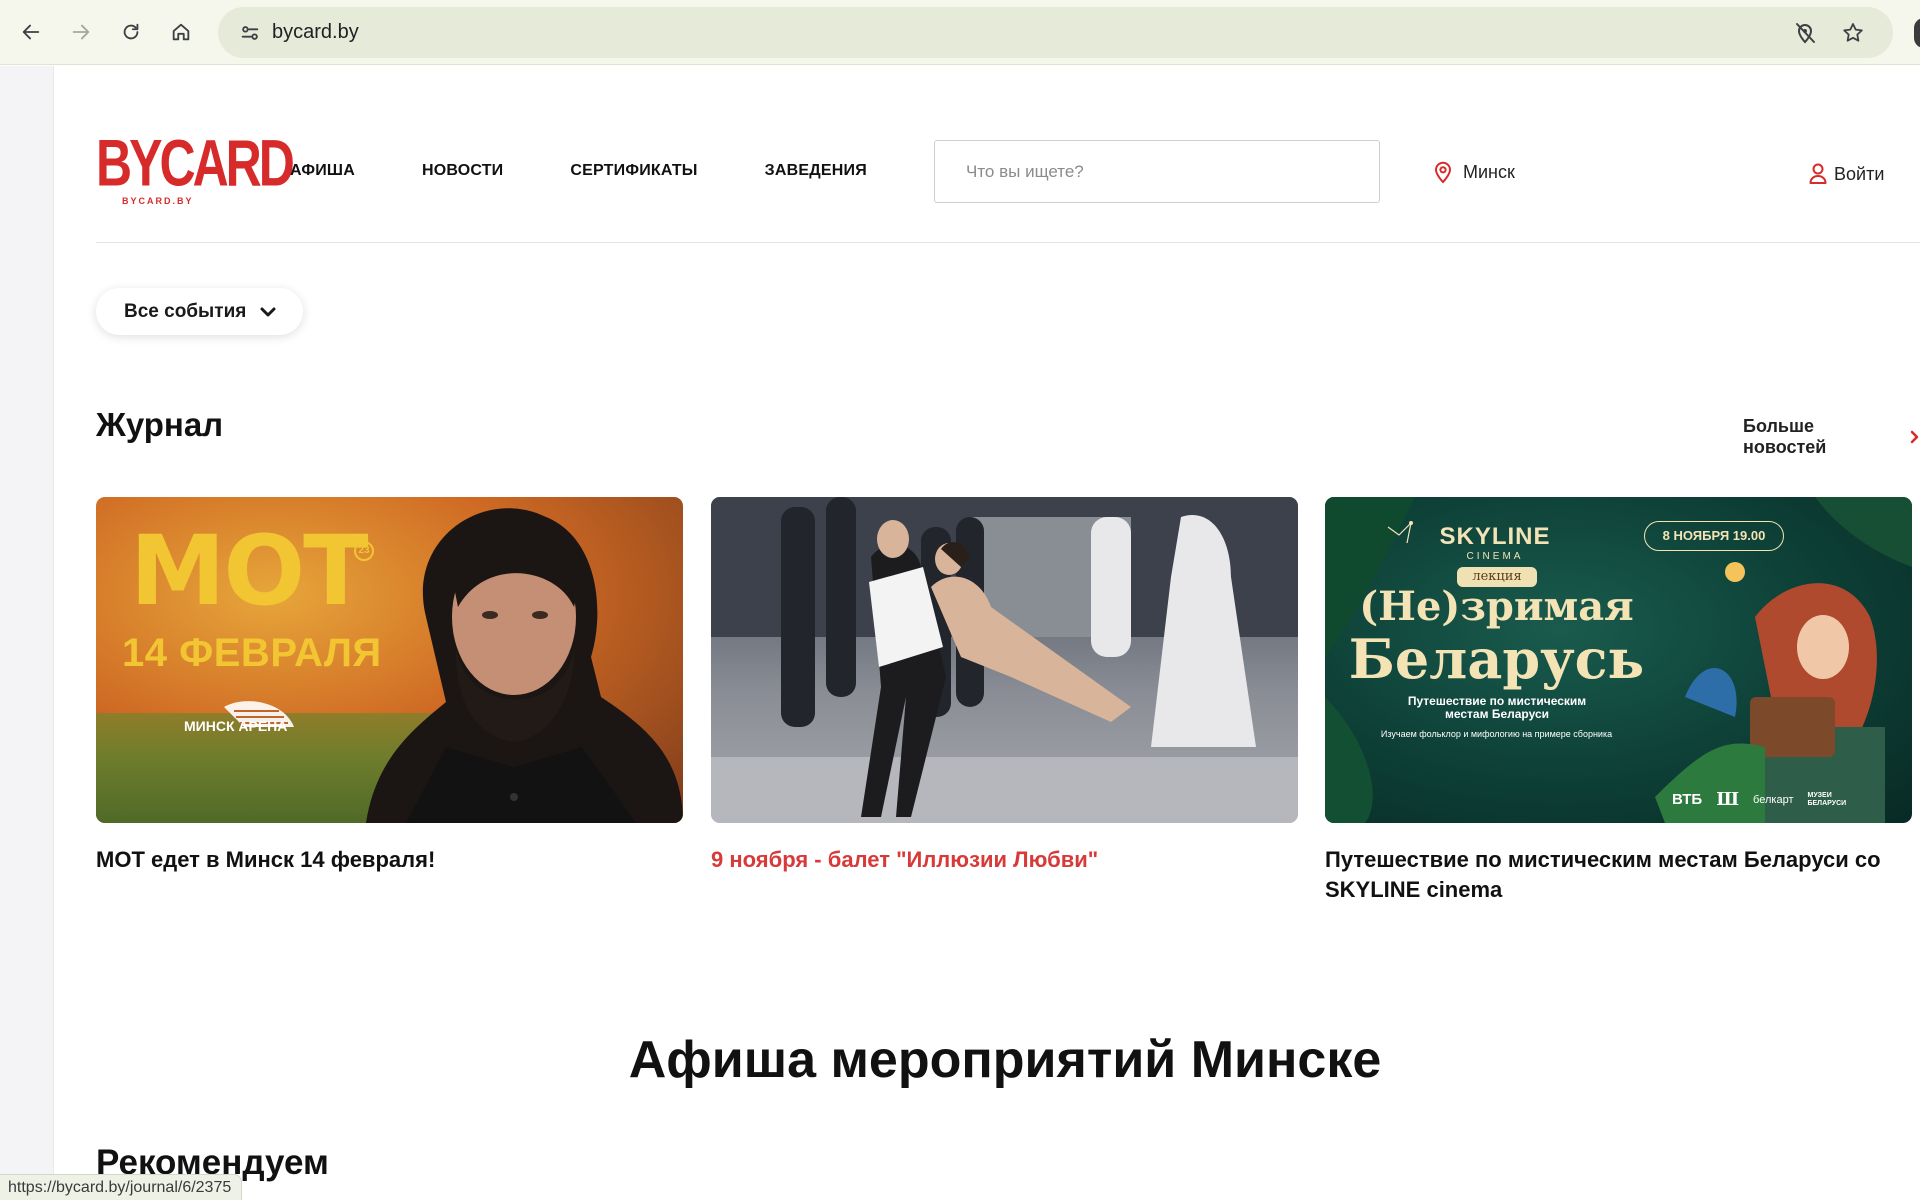 This screenshot has width=1920, height=1200. What do you see at coordinates (1489, 171) in the screenshot?
I see `city-label: Минск` at bounding box center [1489, 171].